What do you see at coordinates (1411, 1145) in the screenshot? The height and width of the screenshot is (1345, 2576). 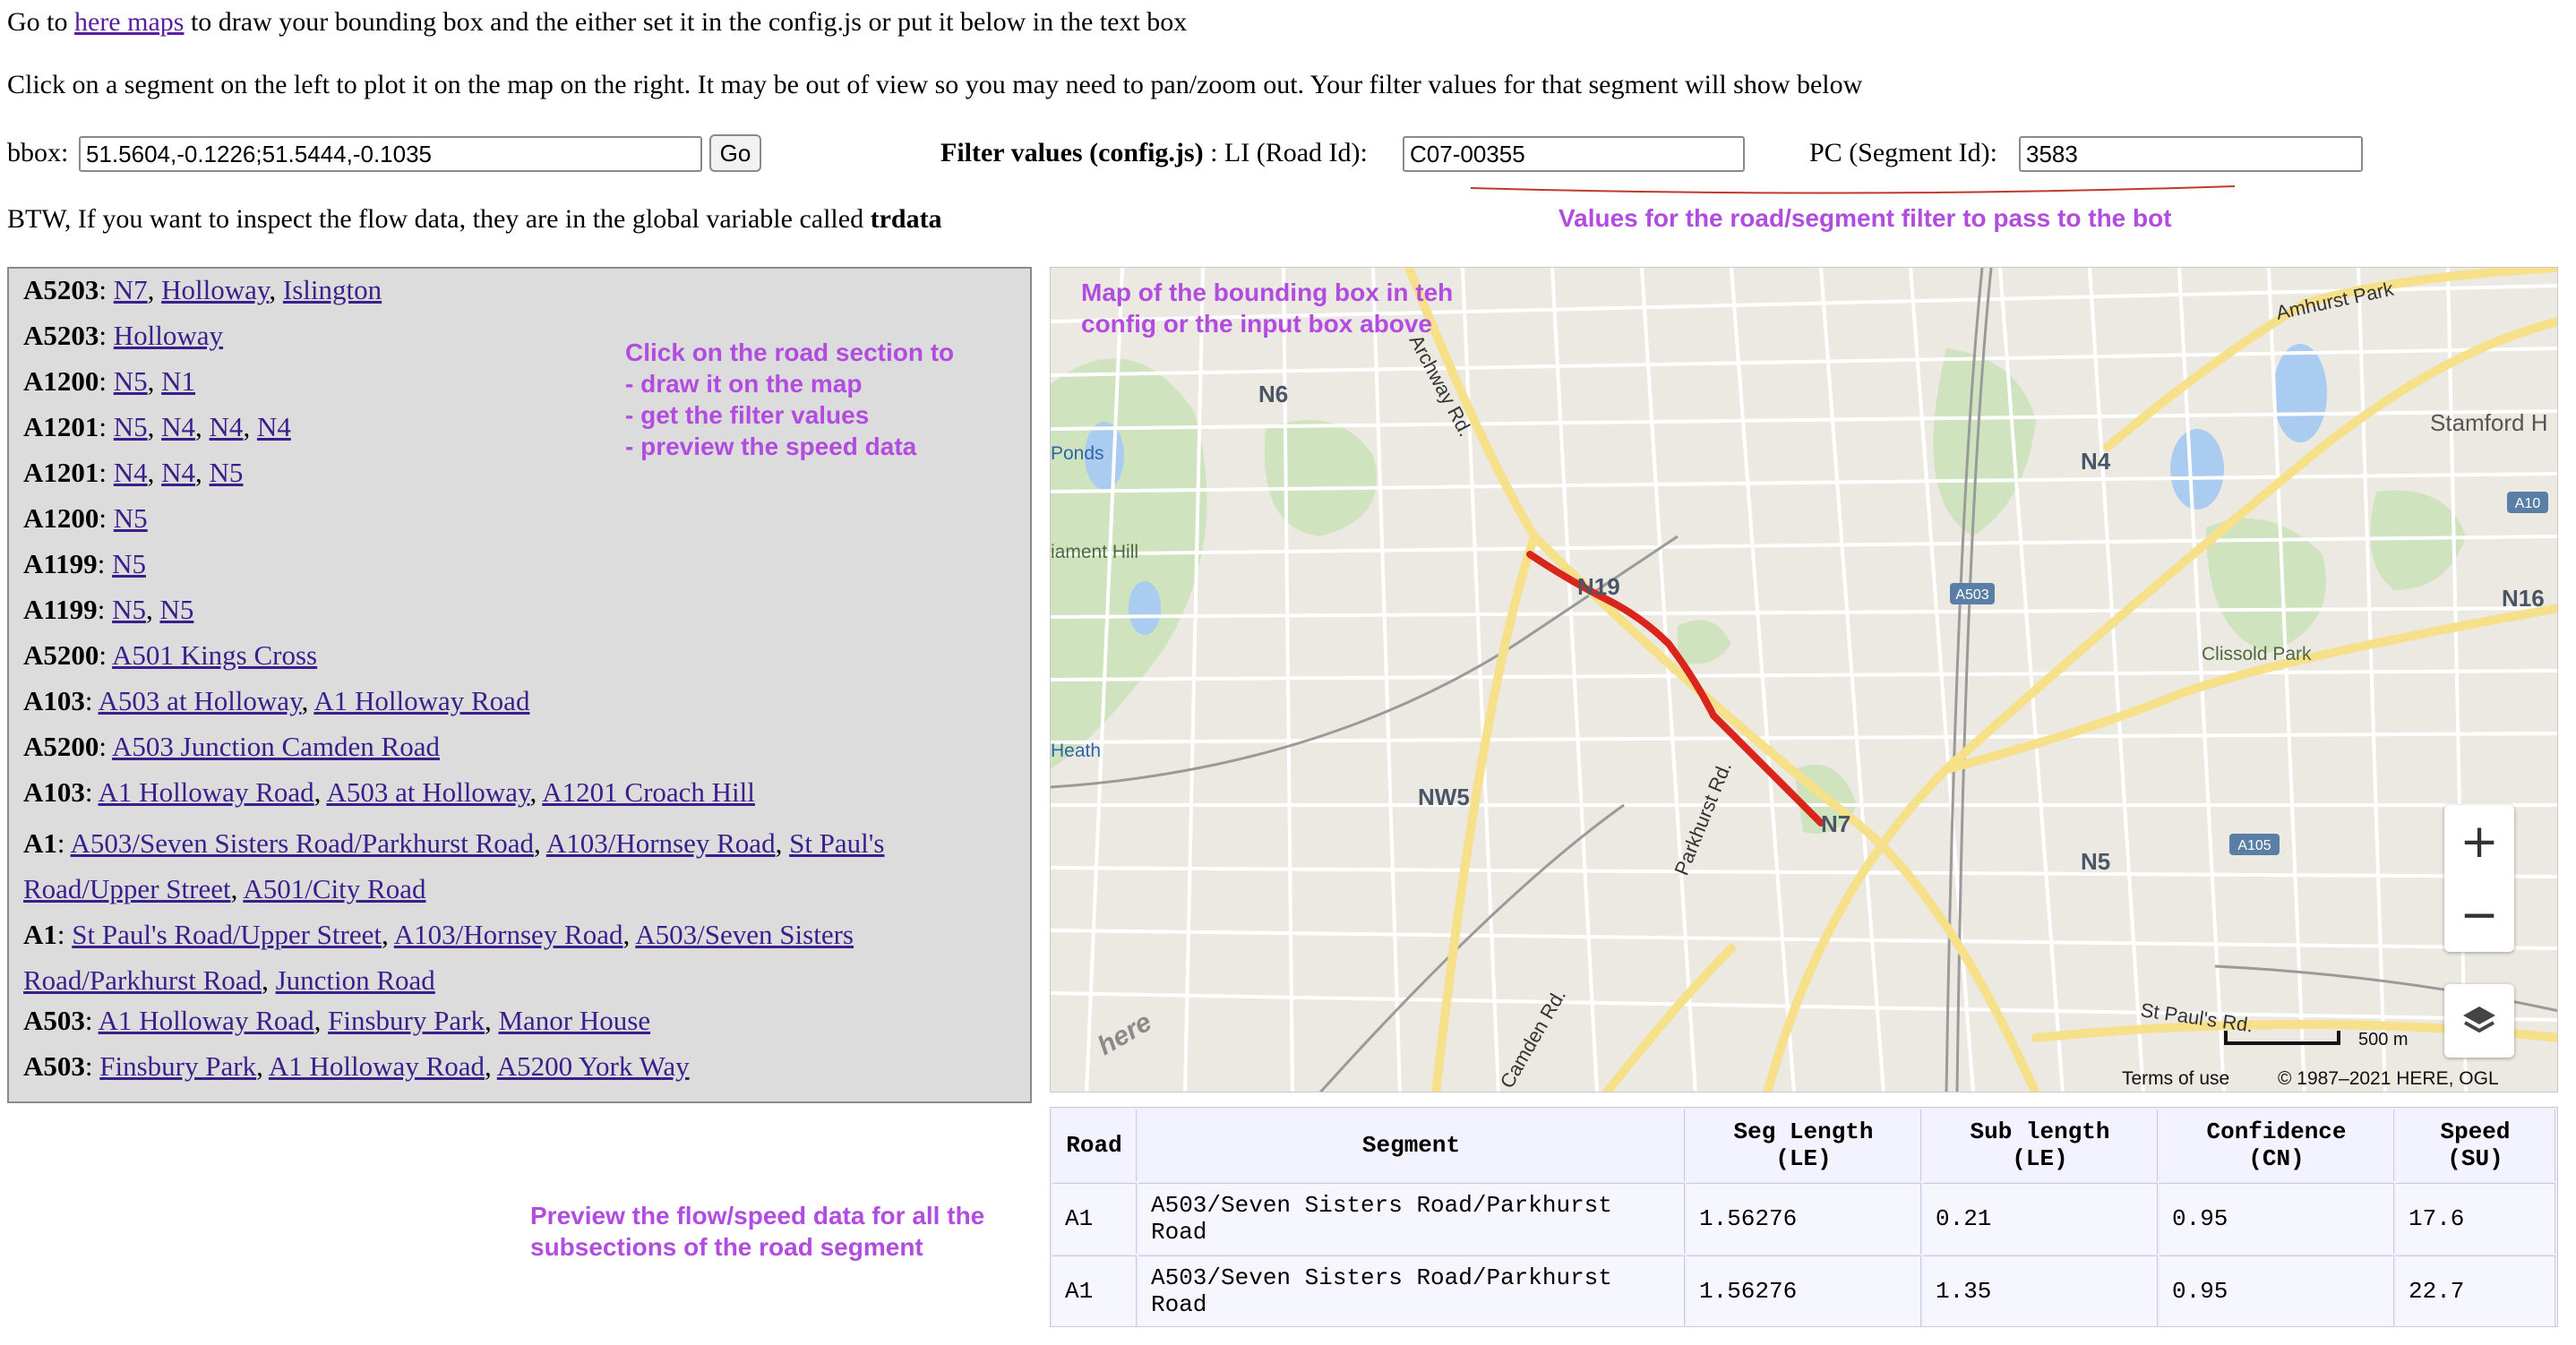 I see `column-header: Segment` at bounding box center [1411, 1145].